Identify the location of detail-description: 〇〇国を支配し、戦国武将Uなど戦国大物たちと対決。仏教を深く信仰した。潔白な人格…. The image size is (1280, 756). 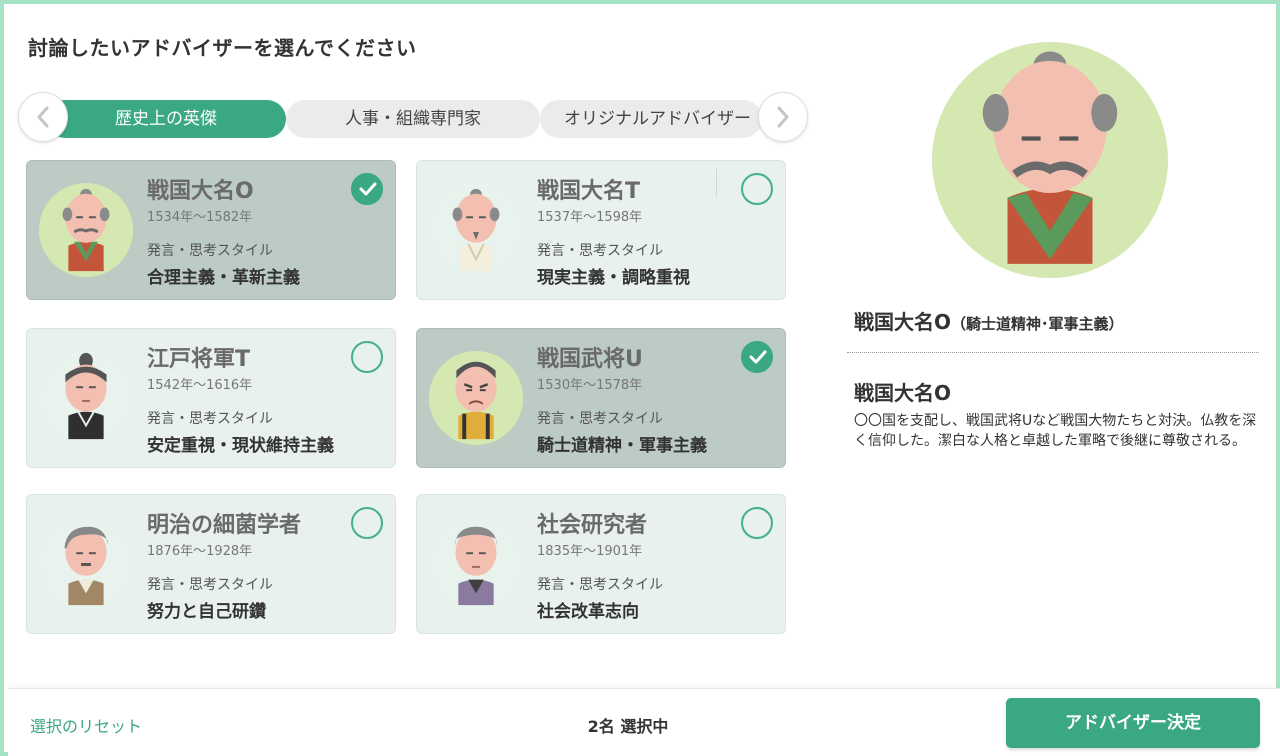
(1055, 431).